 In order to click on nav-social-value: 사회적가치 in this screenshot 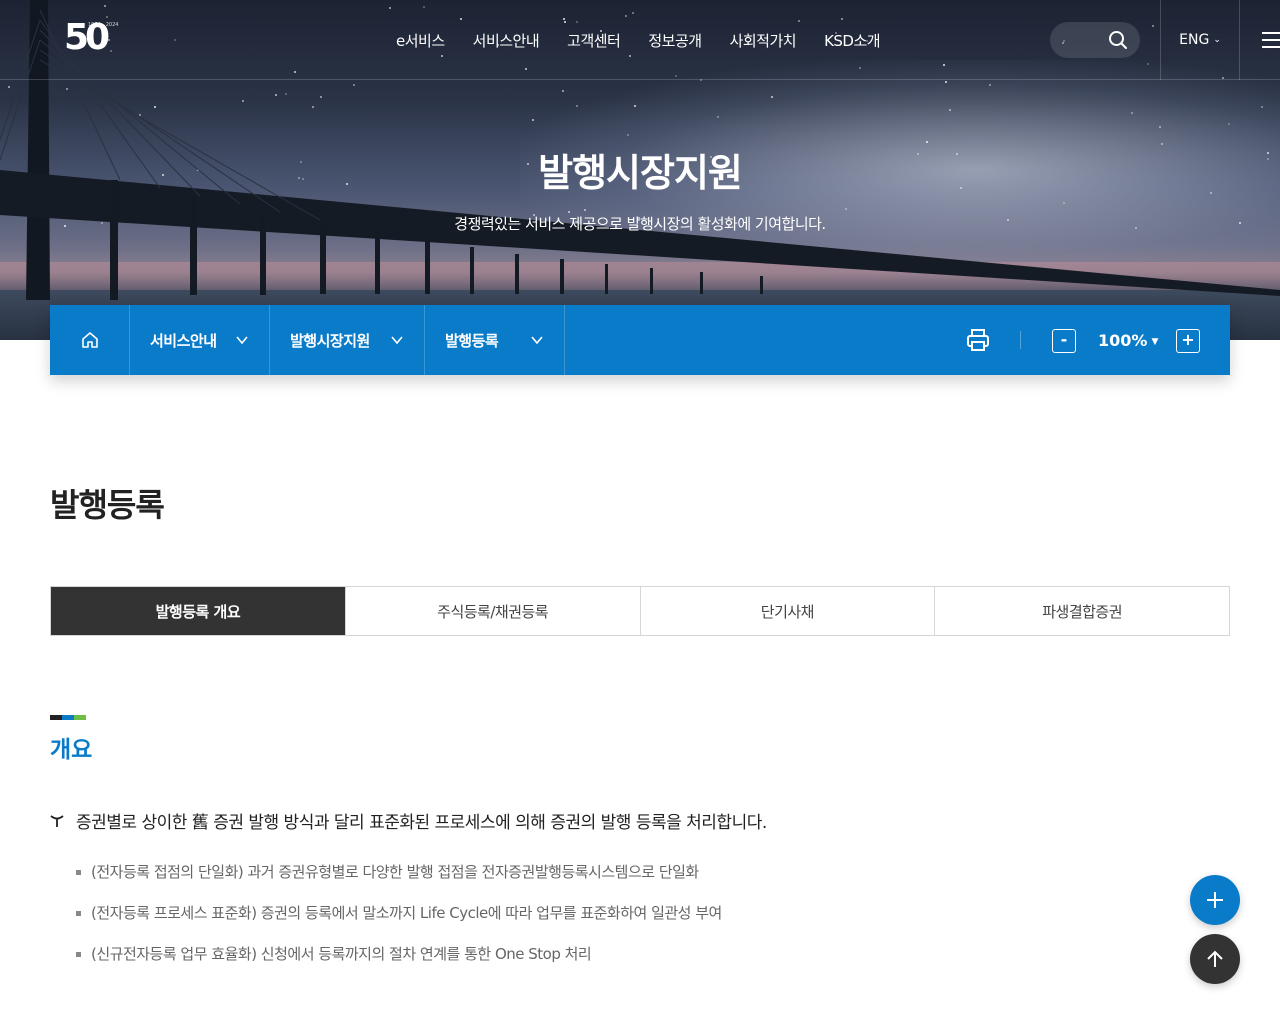, I will do `click(763, 40)`.